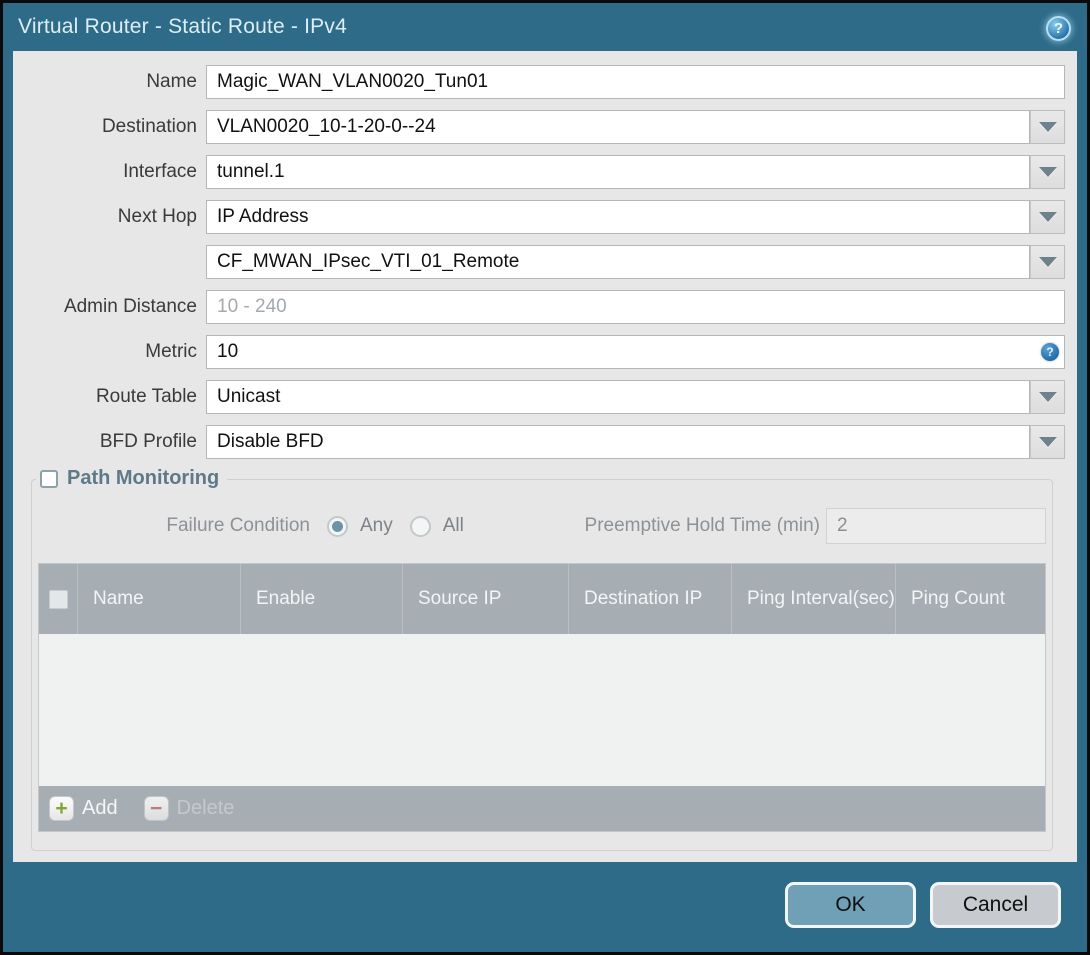 The width and height of the screenshot is (1090, 955). I want to click on admin-distance-row: Admin Distance, so click(539, 307).